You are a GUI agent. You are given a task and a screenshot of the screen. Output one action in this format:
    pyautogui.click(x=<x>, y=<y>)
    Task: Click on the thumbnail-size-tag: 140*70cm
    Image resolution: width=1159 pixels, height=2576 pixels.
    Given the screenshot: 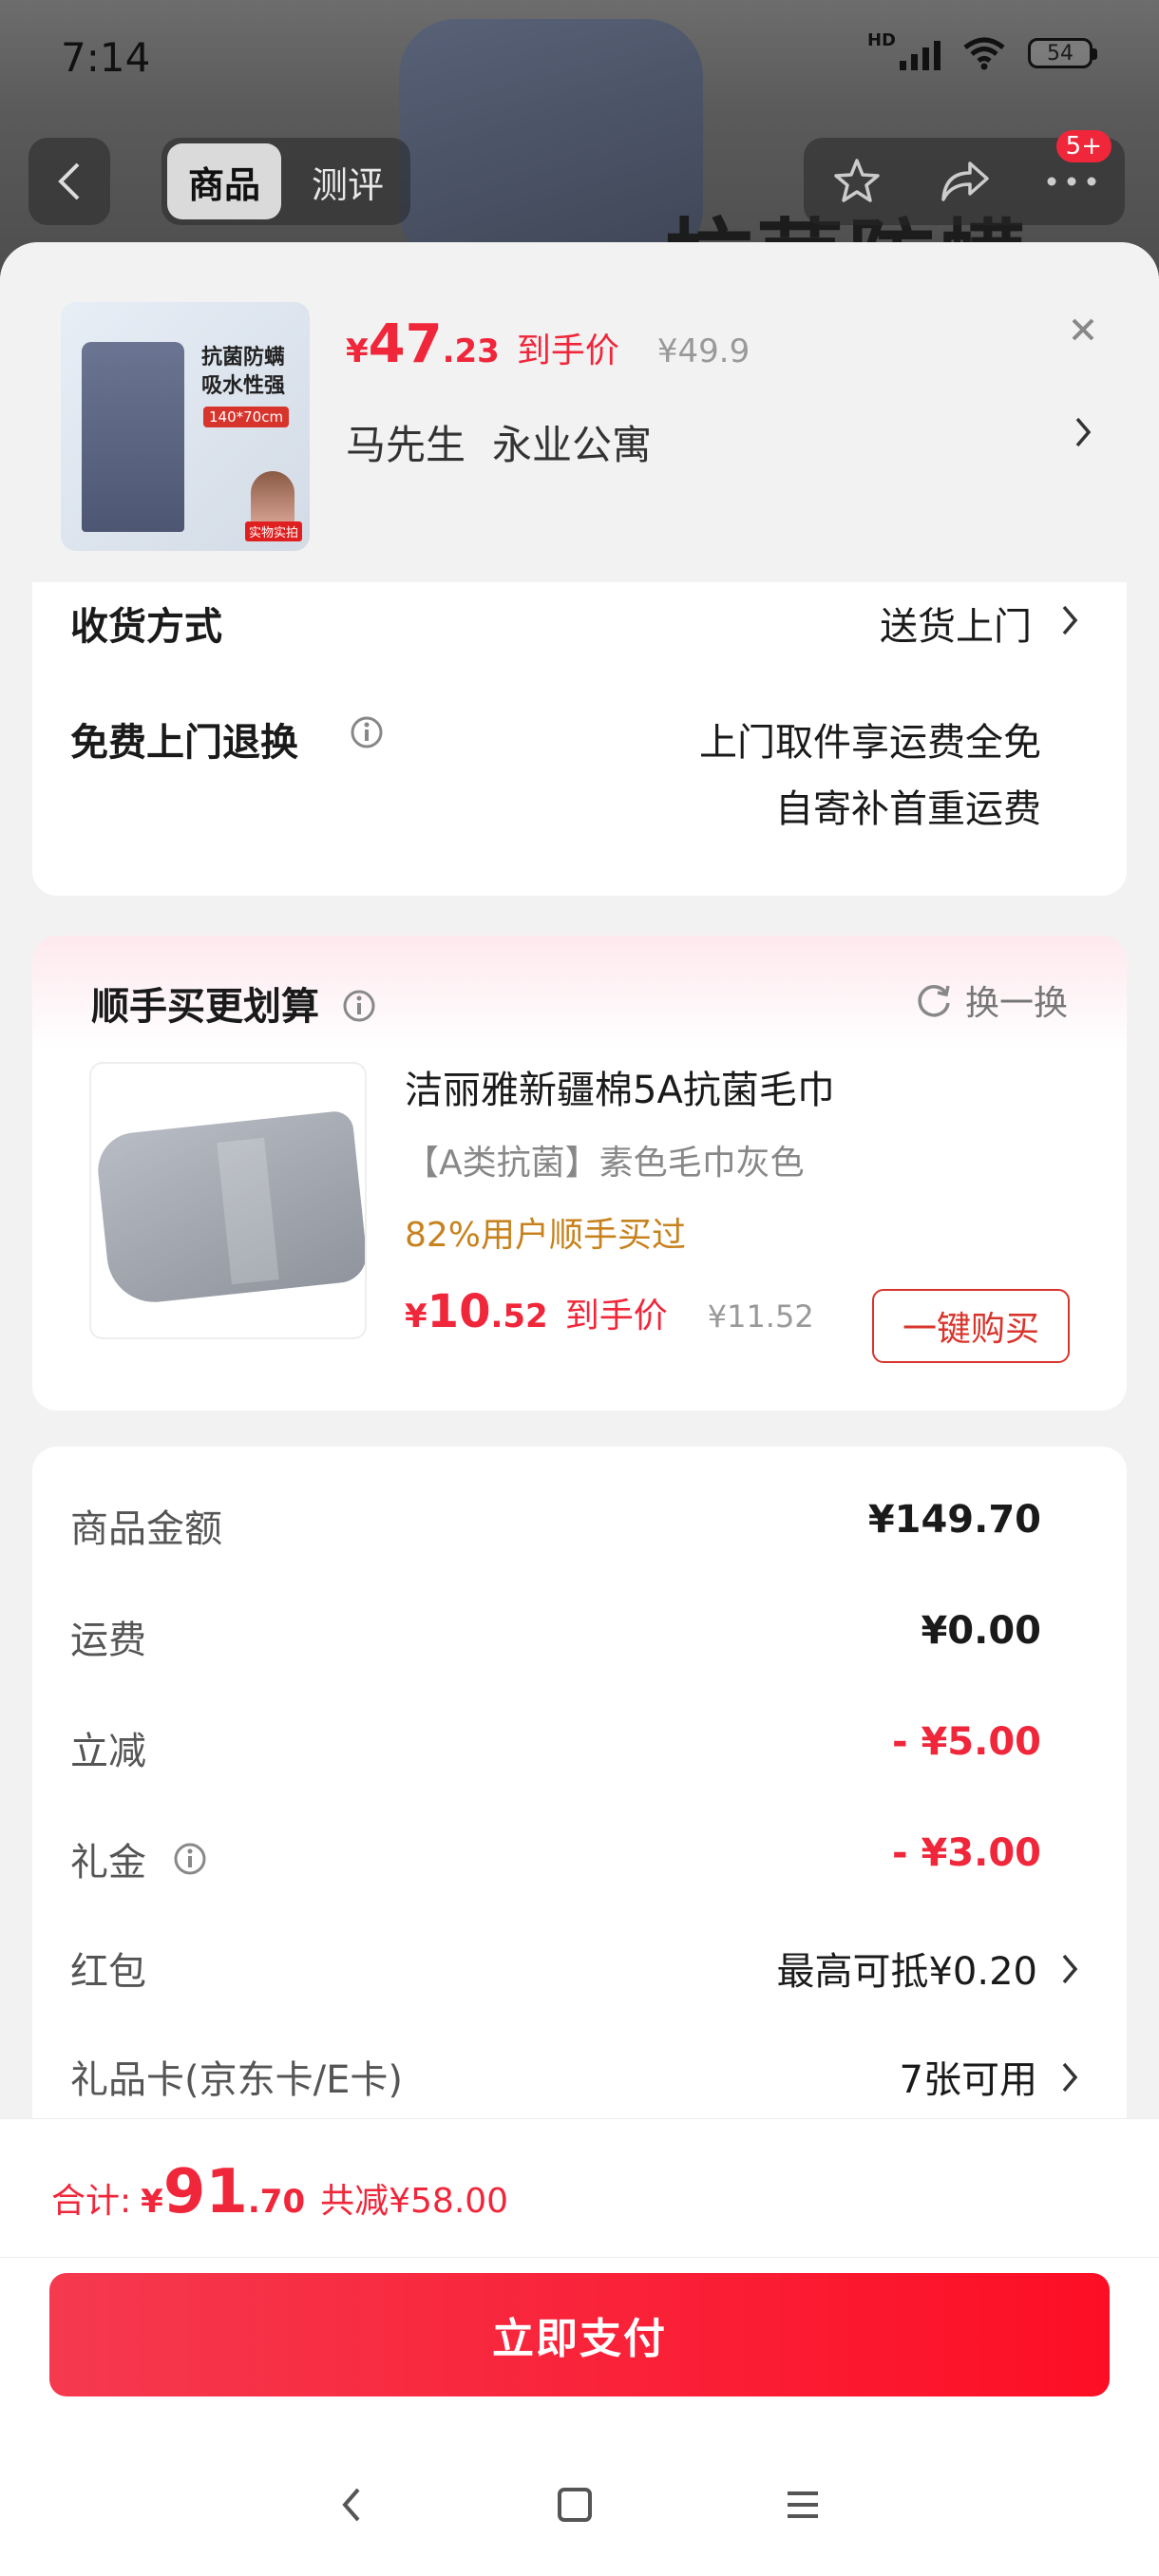 What is the action you would take?
    pyautogui.click(x=246, y=417)
    